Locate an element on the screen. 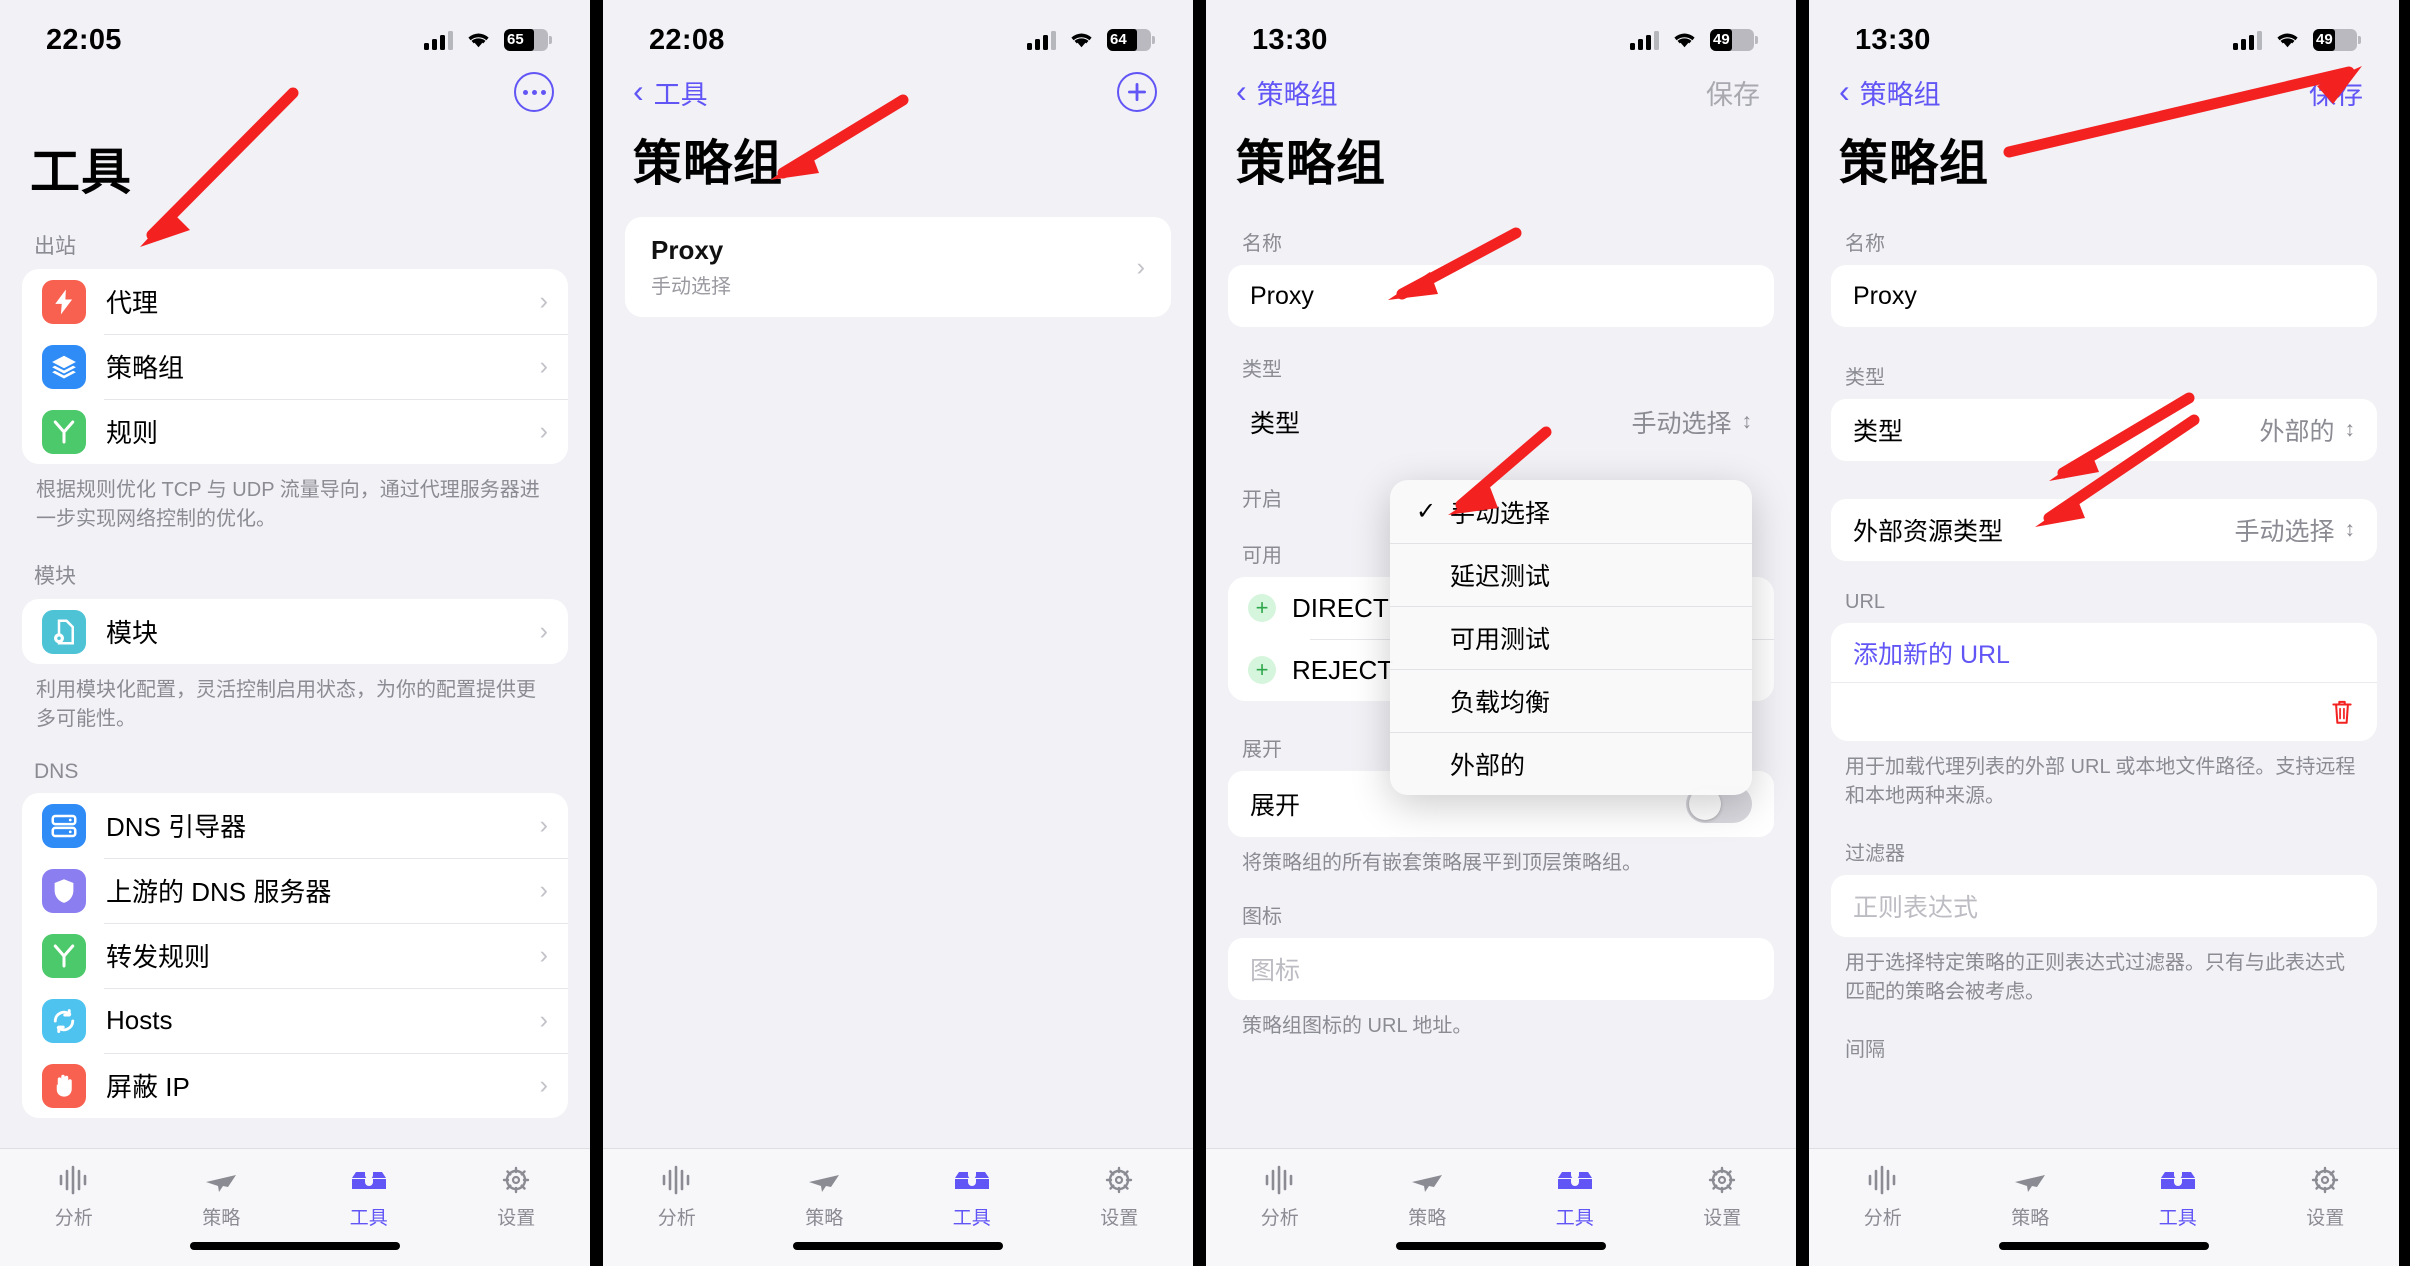 The image size is (2410, 1266). menu-item-label: 负载均衡 is located at coordinates (1500, 702).